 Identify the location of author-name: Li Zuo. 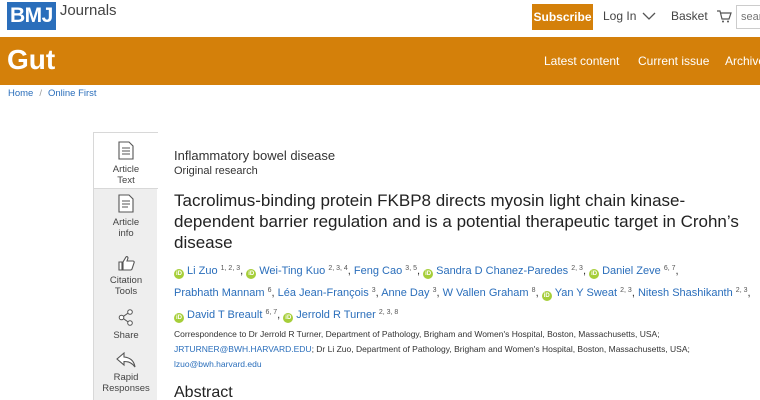
(202, 271).